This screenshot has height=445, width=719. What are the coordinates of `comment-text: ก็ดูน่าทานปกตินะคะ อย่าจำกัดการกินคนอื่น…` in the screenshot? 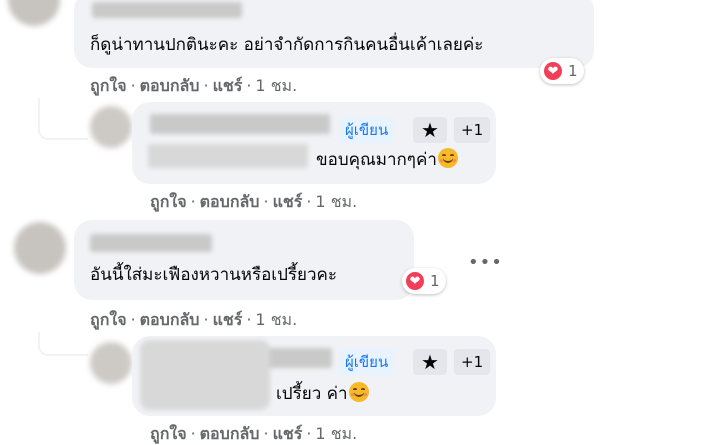 It's located at (287, 45).